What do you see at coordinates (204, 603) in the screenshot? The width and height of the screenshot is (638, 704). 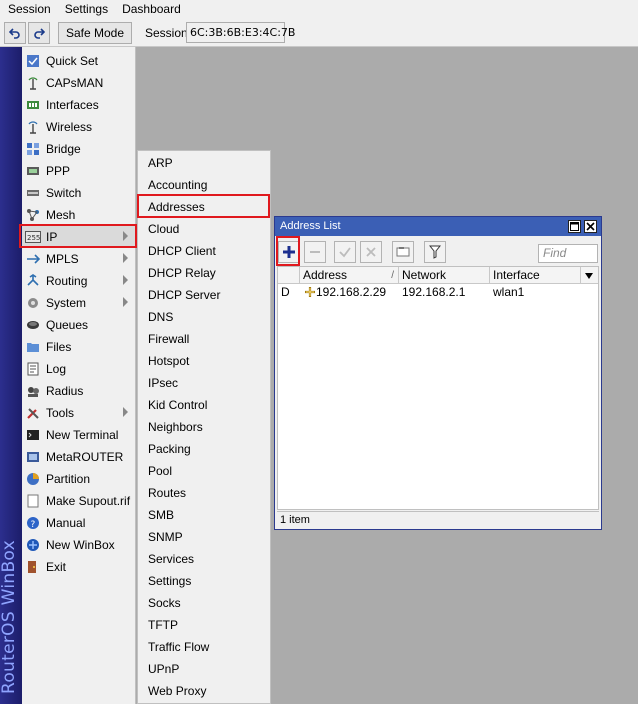 I see `submenu-item-socks: Socks` at bounding box center [204, 603].